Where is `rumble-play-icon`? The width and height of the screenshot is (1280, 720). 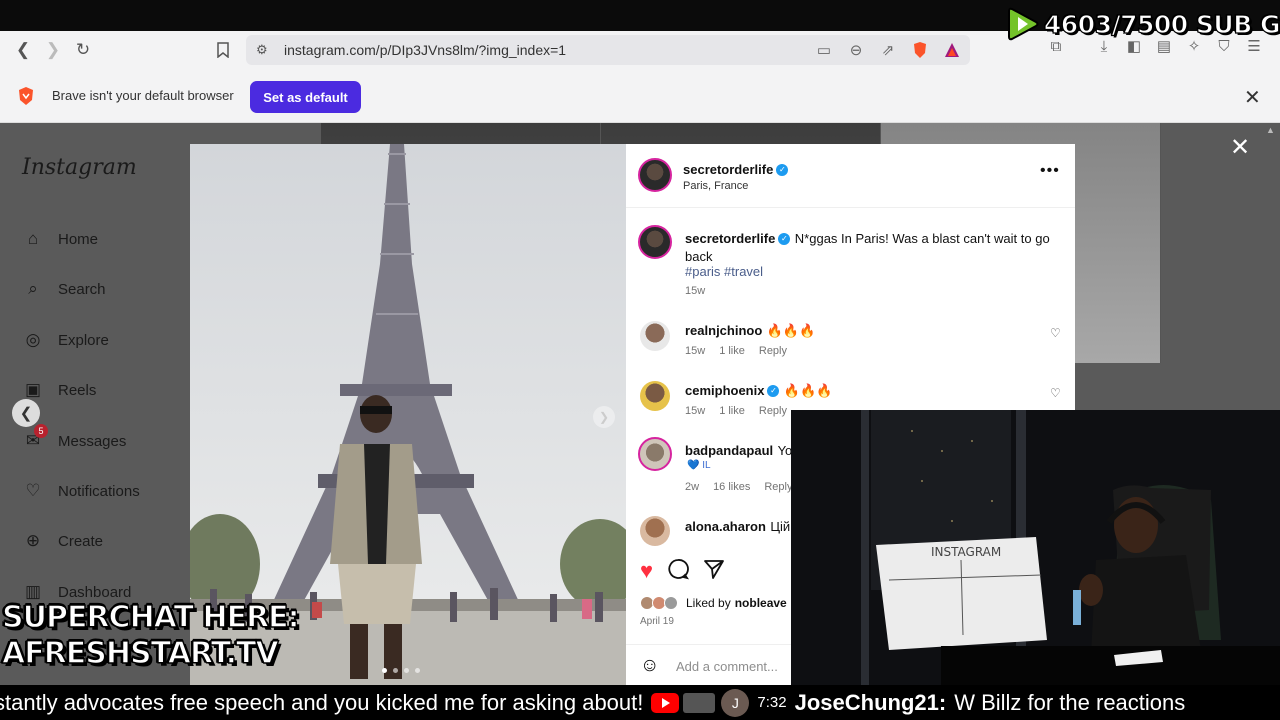
rumble-play-icon is located at coordinates (1023, 24).